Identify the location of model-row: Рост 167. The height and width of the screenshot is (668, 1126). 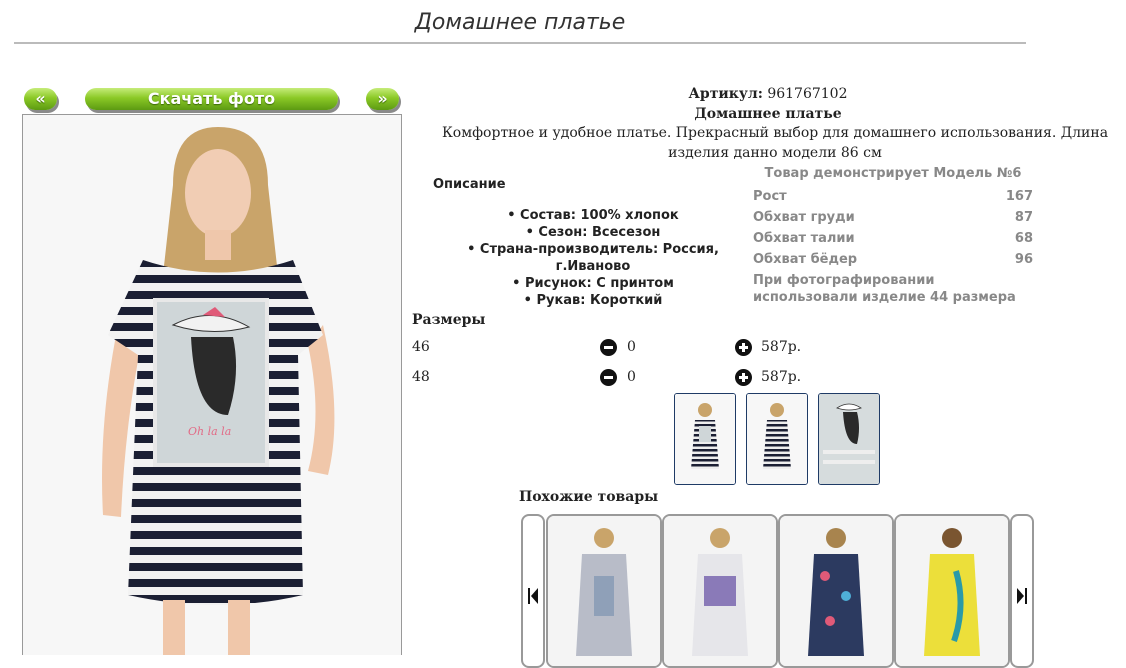
(893, 196).